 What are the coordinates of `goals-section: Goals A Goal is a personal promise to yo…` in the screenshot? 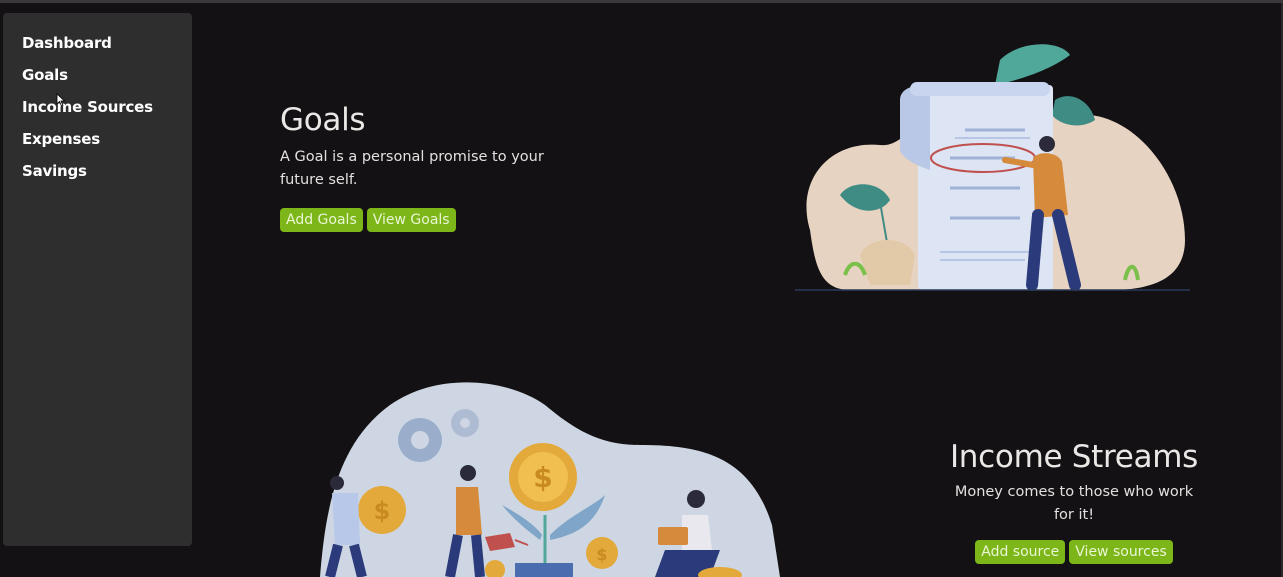 It's located at (430, 166).